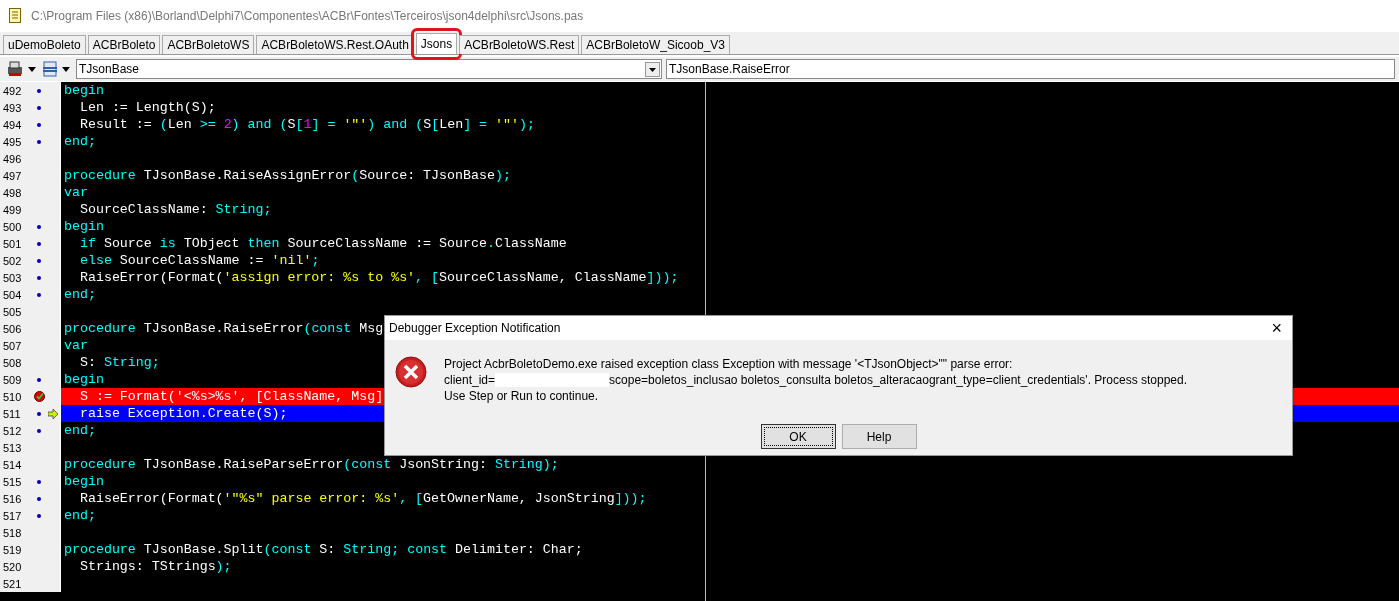 The height and width of the screenshot is (601, 1399). Describe the element at coordinates (436, 43) in the screenshot. I see `editor-tab: Jsons` at that location.